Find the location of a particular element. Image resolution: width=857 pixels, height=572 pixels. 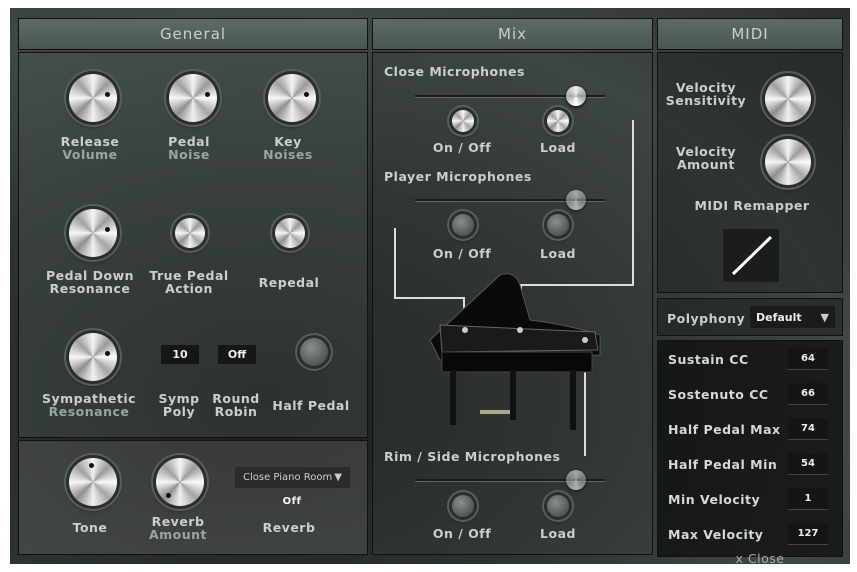

cc-row-sostenuto: Sostenuto CC 66 is located at coordinates (748, 395).